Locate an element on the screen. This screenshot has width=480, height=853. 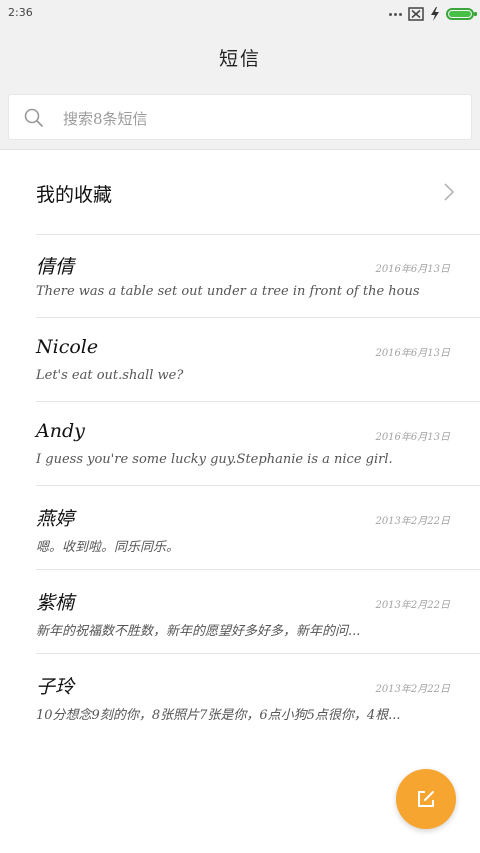
message-preview: 嗯。收到啦。同乐同乐。 is located at coordinates (108, 547).